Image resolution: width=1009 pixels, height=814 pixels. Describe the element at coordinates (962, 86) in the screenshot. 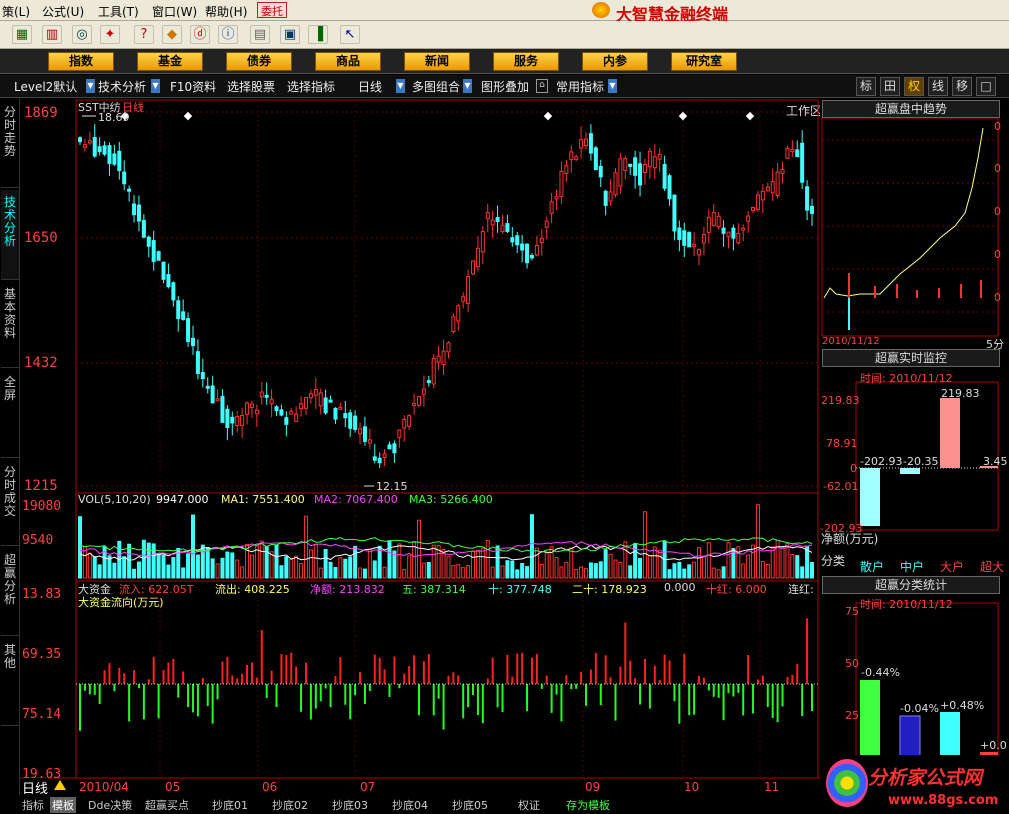

I see `move-button: 移` at that location.